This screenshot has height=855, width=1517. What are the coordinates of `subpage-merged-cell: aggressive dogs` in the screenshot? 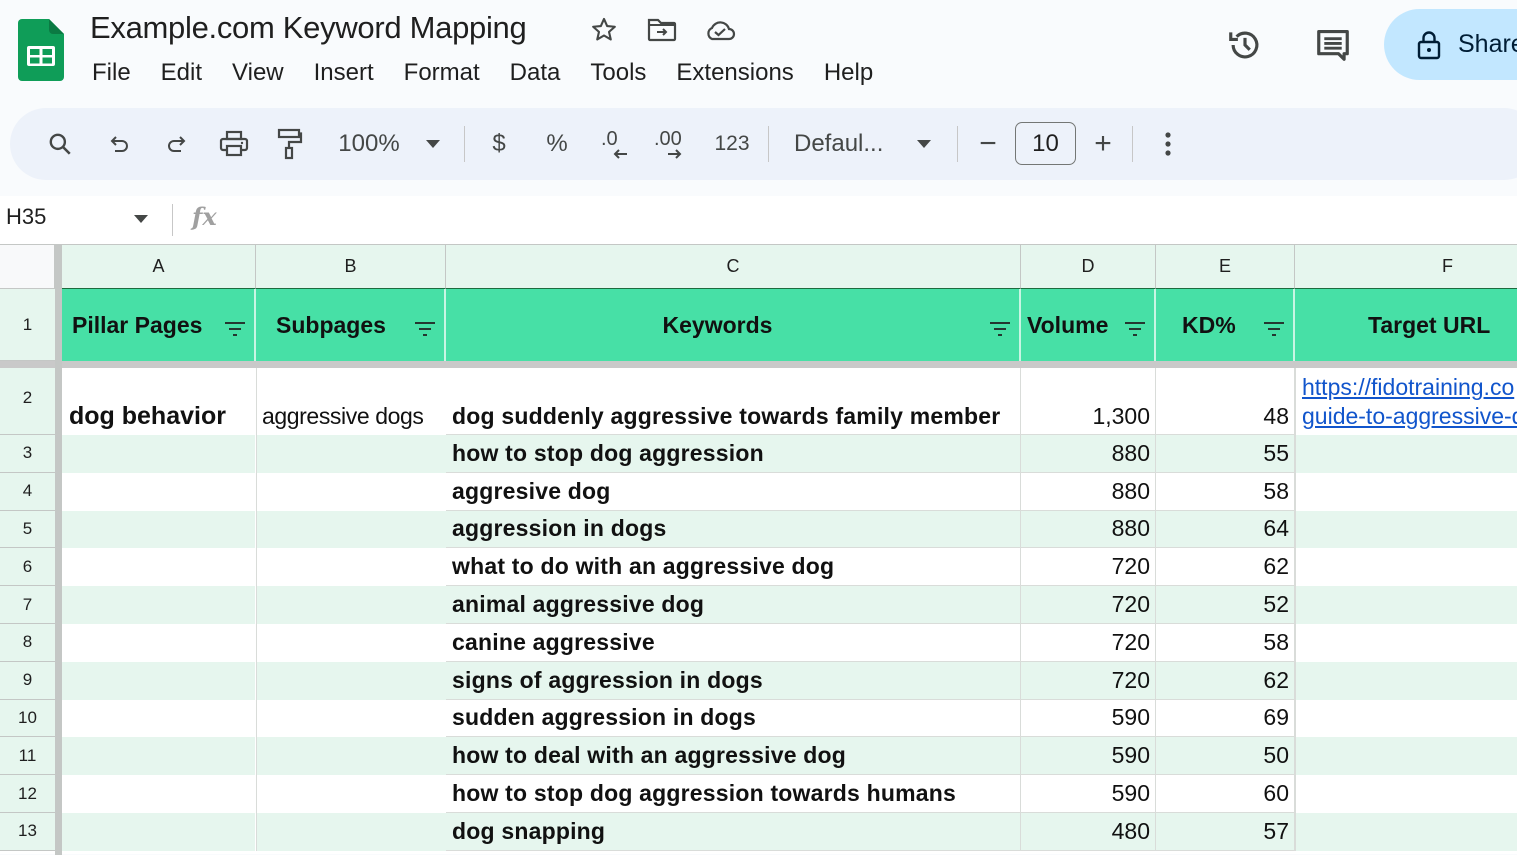 It's located at (351, 609).